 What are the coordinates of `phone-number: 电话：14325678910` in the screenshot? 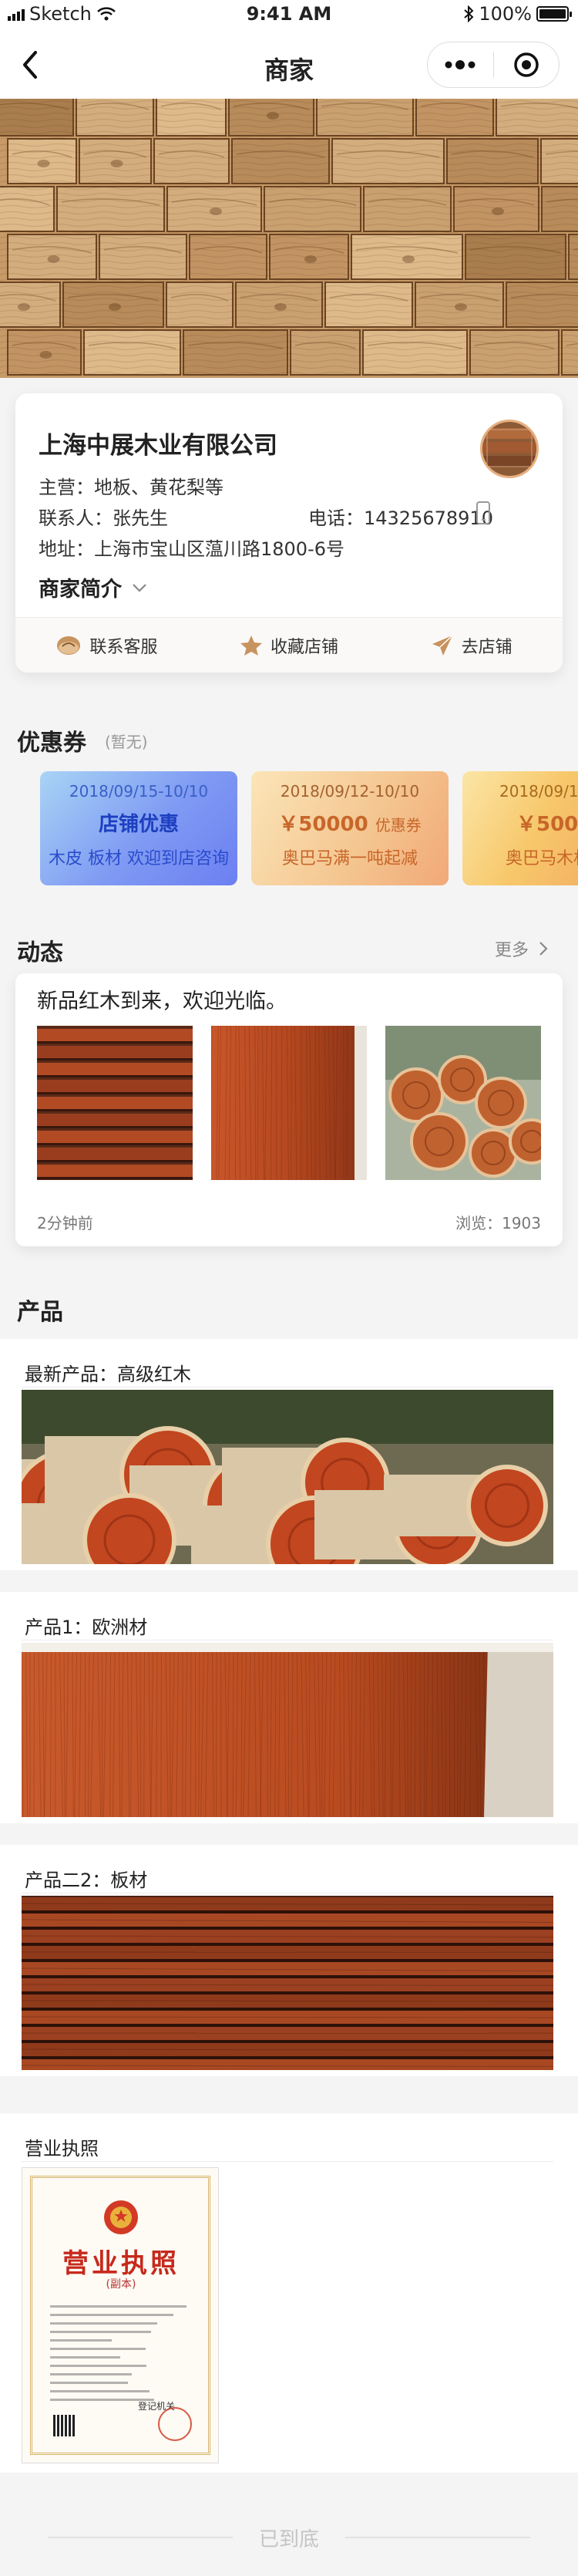 It's located at (400, 516).